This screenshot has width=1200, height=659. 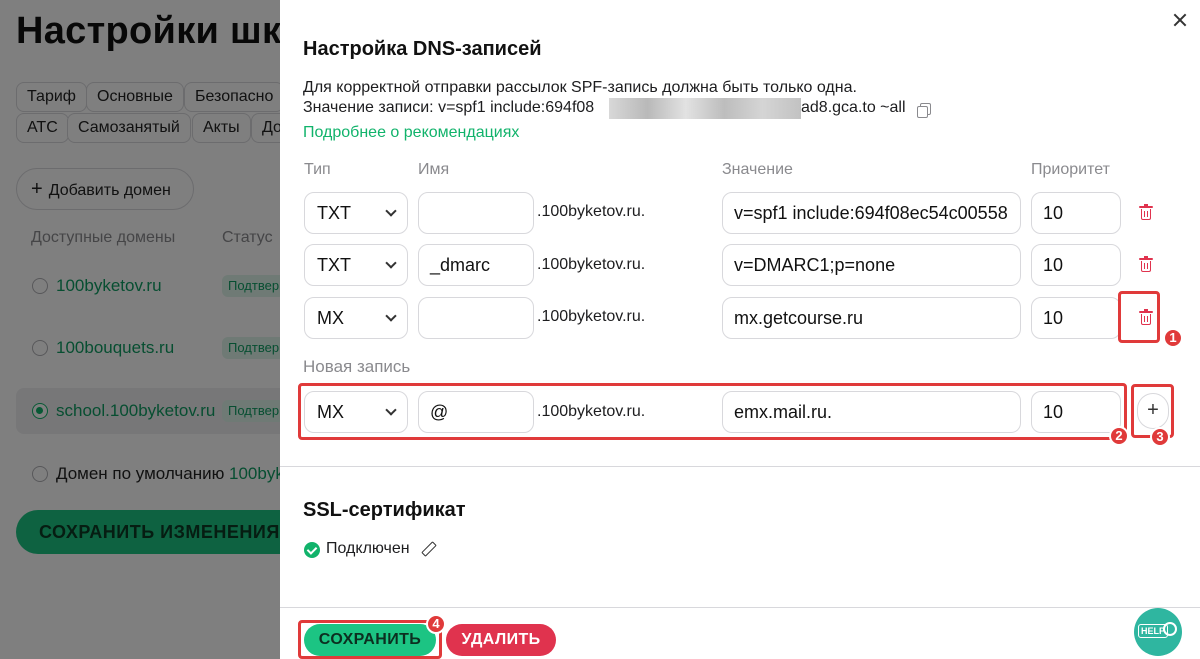 What do you see at coordinates (1153, 631) in the screenshot?
I see `help-label: HELP` at bounding box center [1153, 631].